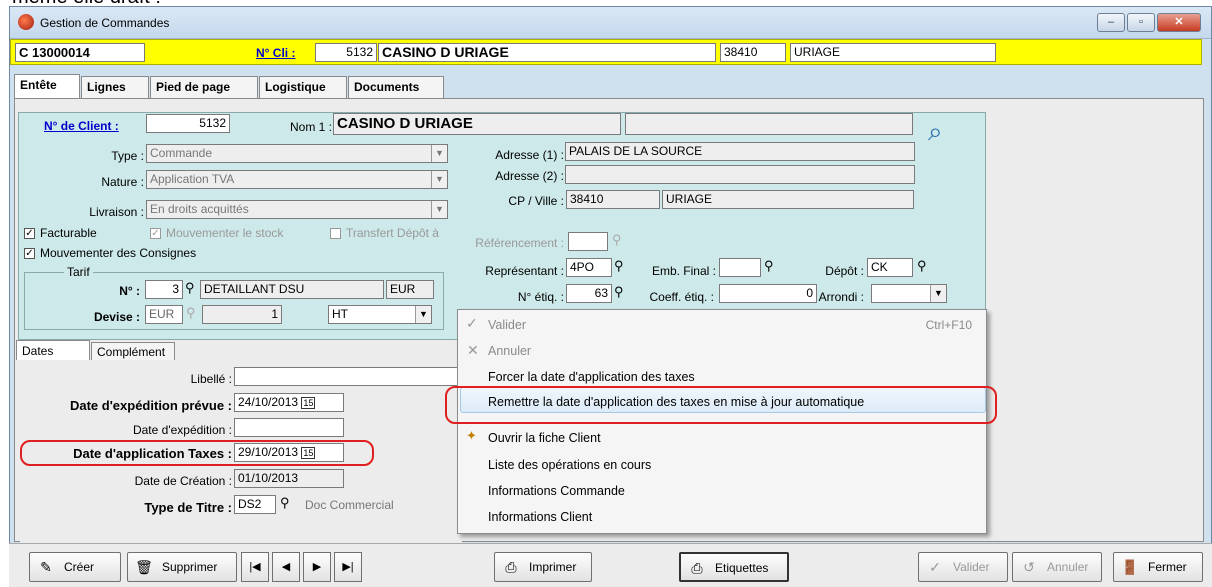 The width and height of the screenshot is (1212, 587). Describe the element at coordinates (347, 376) in the screenshot. I see `libelle-field` at that location.